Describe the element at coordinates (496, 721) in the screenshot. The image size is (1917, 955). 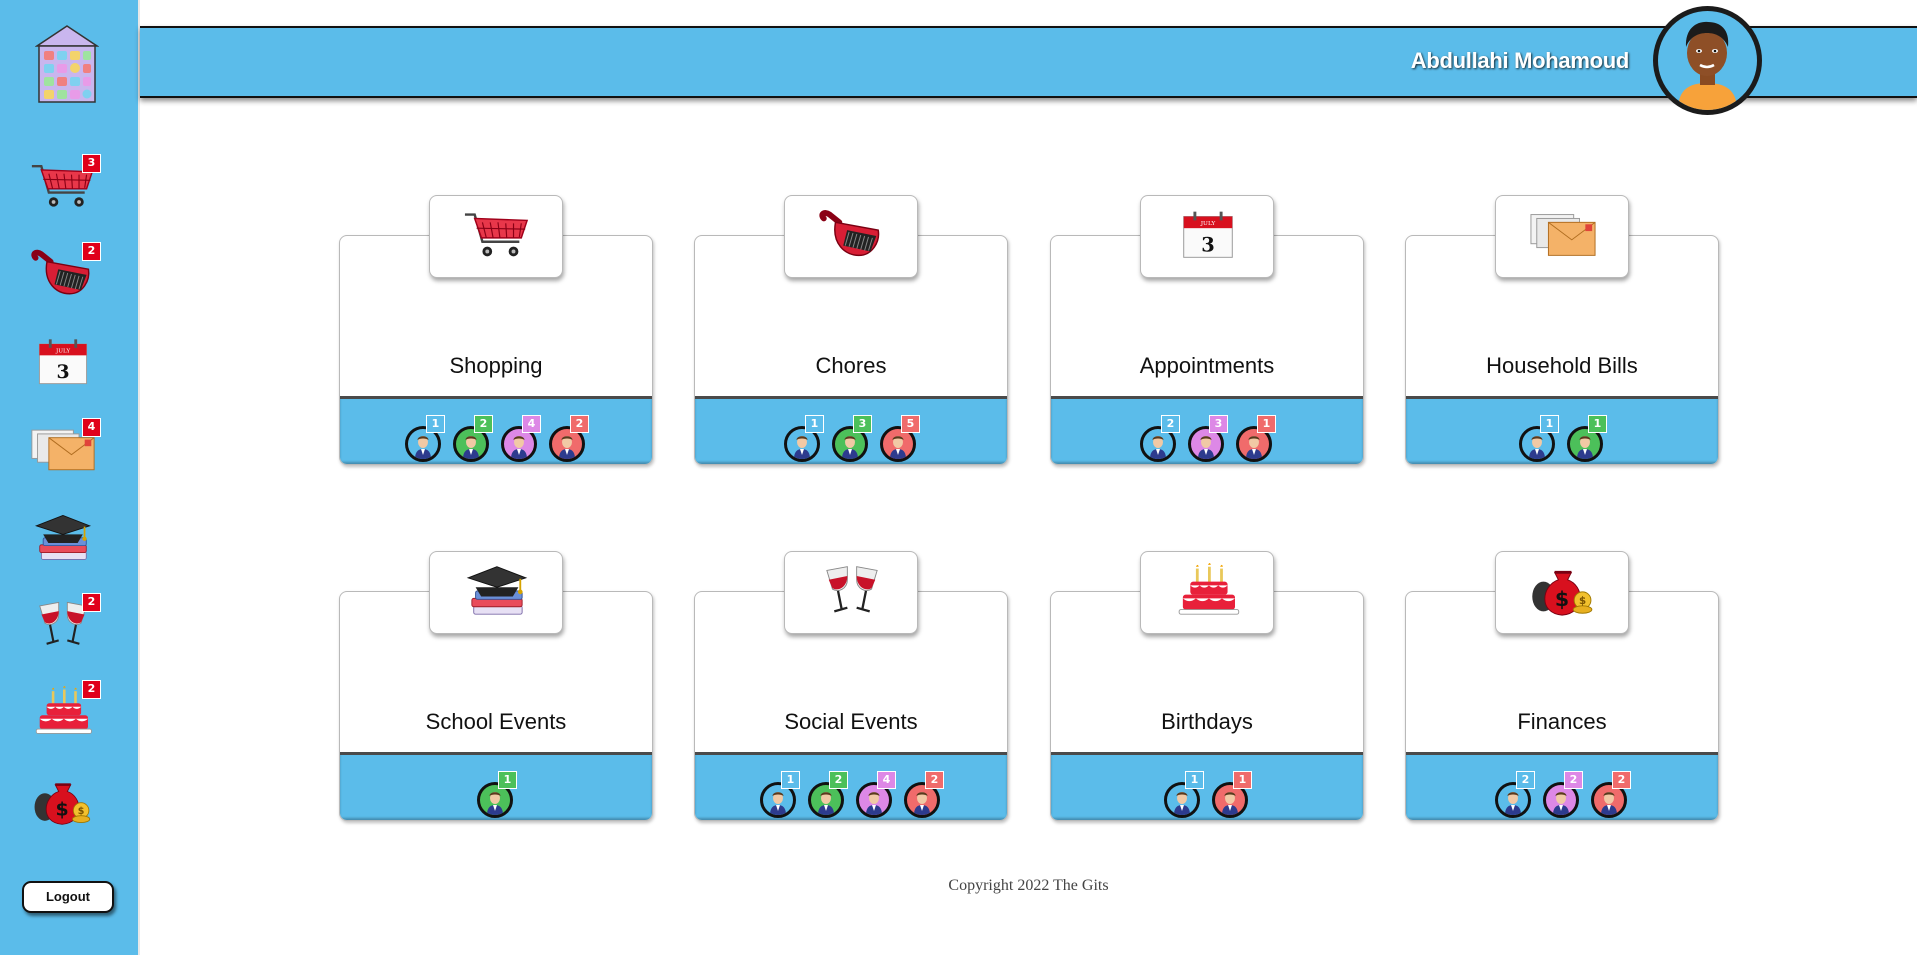
I see `card-title: School Events` at that location.